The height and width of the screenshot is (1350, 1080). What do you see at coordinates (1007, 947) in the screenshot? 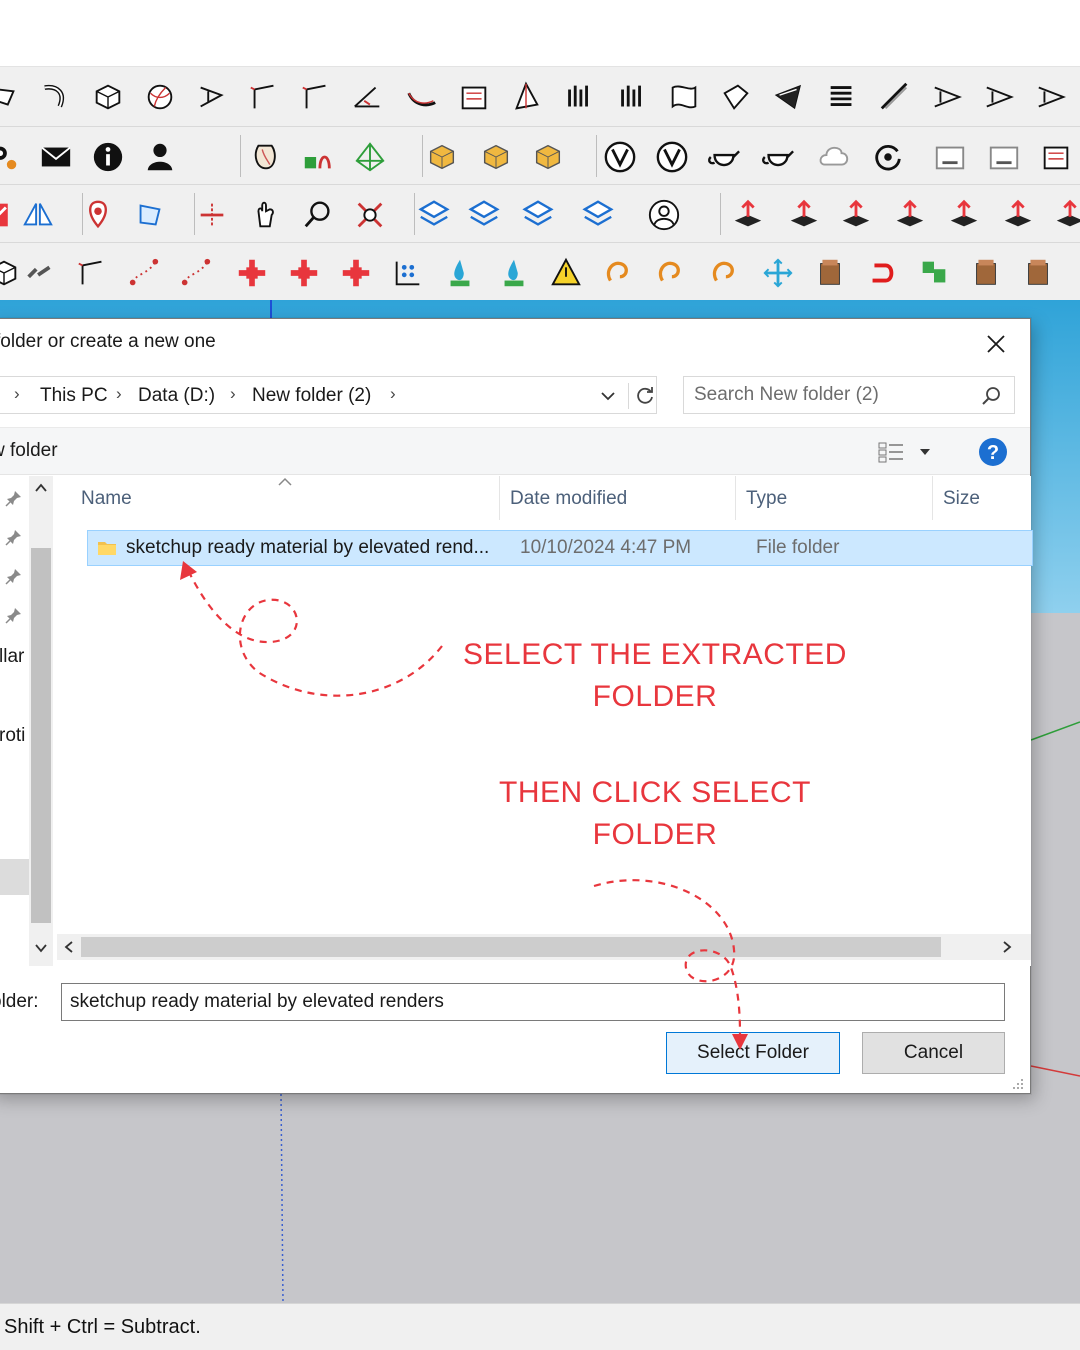
I see `chevron-right-icon` at bounding box center [1007, 947].